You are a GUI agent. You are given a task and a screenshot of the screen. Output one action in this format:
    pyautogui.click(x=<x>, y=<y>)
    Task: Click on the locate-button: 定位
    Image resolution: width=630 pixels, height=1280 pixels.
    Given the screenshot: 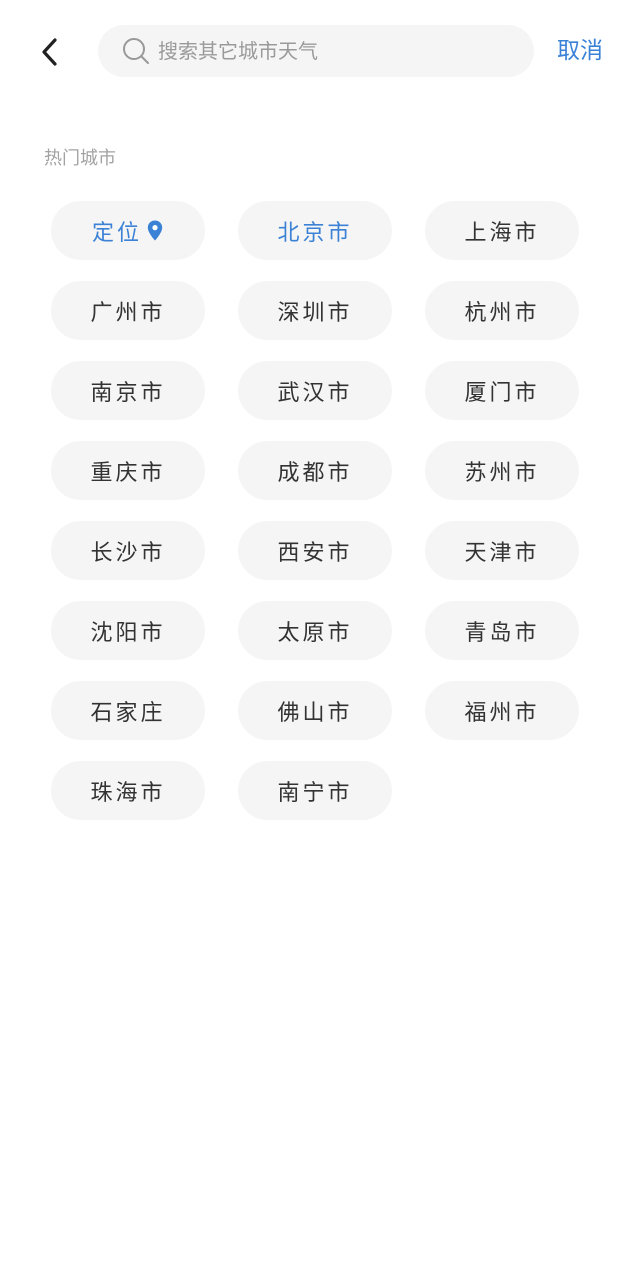 What is the action you would take?
    pyautogui.click(x=128, y=230)
    